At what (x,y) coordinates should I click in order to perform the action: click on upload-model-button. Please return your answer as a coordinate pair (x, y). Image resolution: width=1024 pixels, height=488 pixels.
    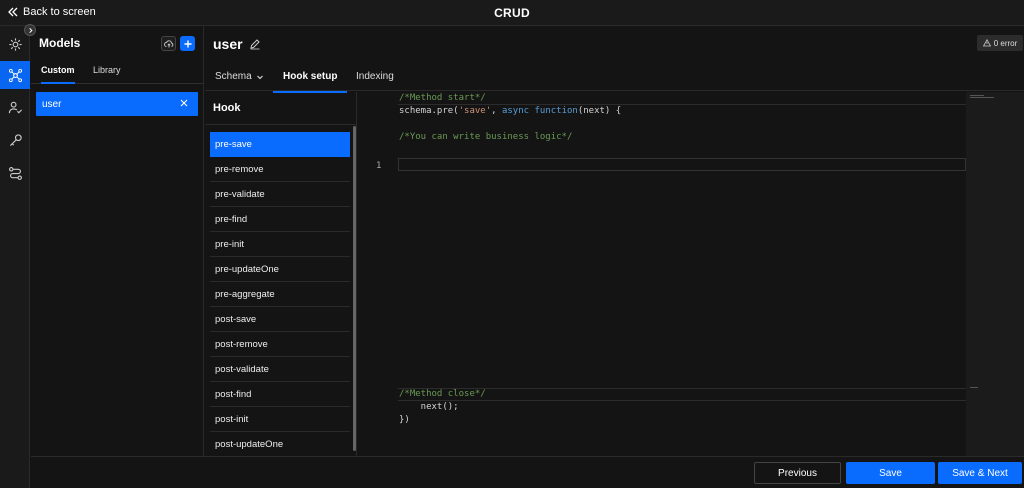
    Looking at the image, I should click on (168, 43).